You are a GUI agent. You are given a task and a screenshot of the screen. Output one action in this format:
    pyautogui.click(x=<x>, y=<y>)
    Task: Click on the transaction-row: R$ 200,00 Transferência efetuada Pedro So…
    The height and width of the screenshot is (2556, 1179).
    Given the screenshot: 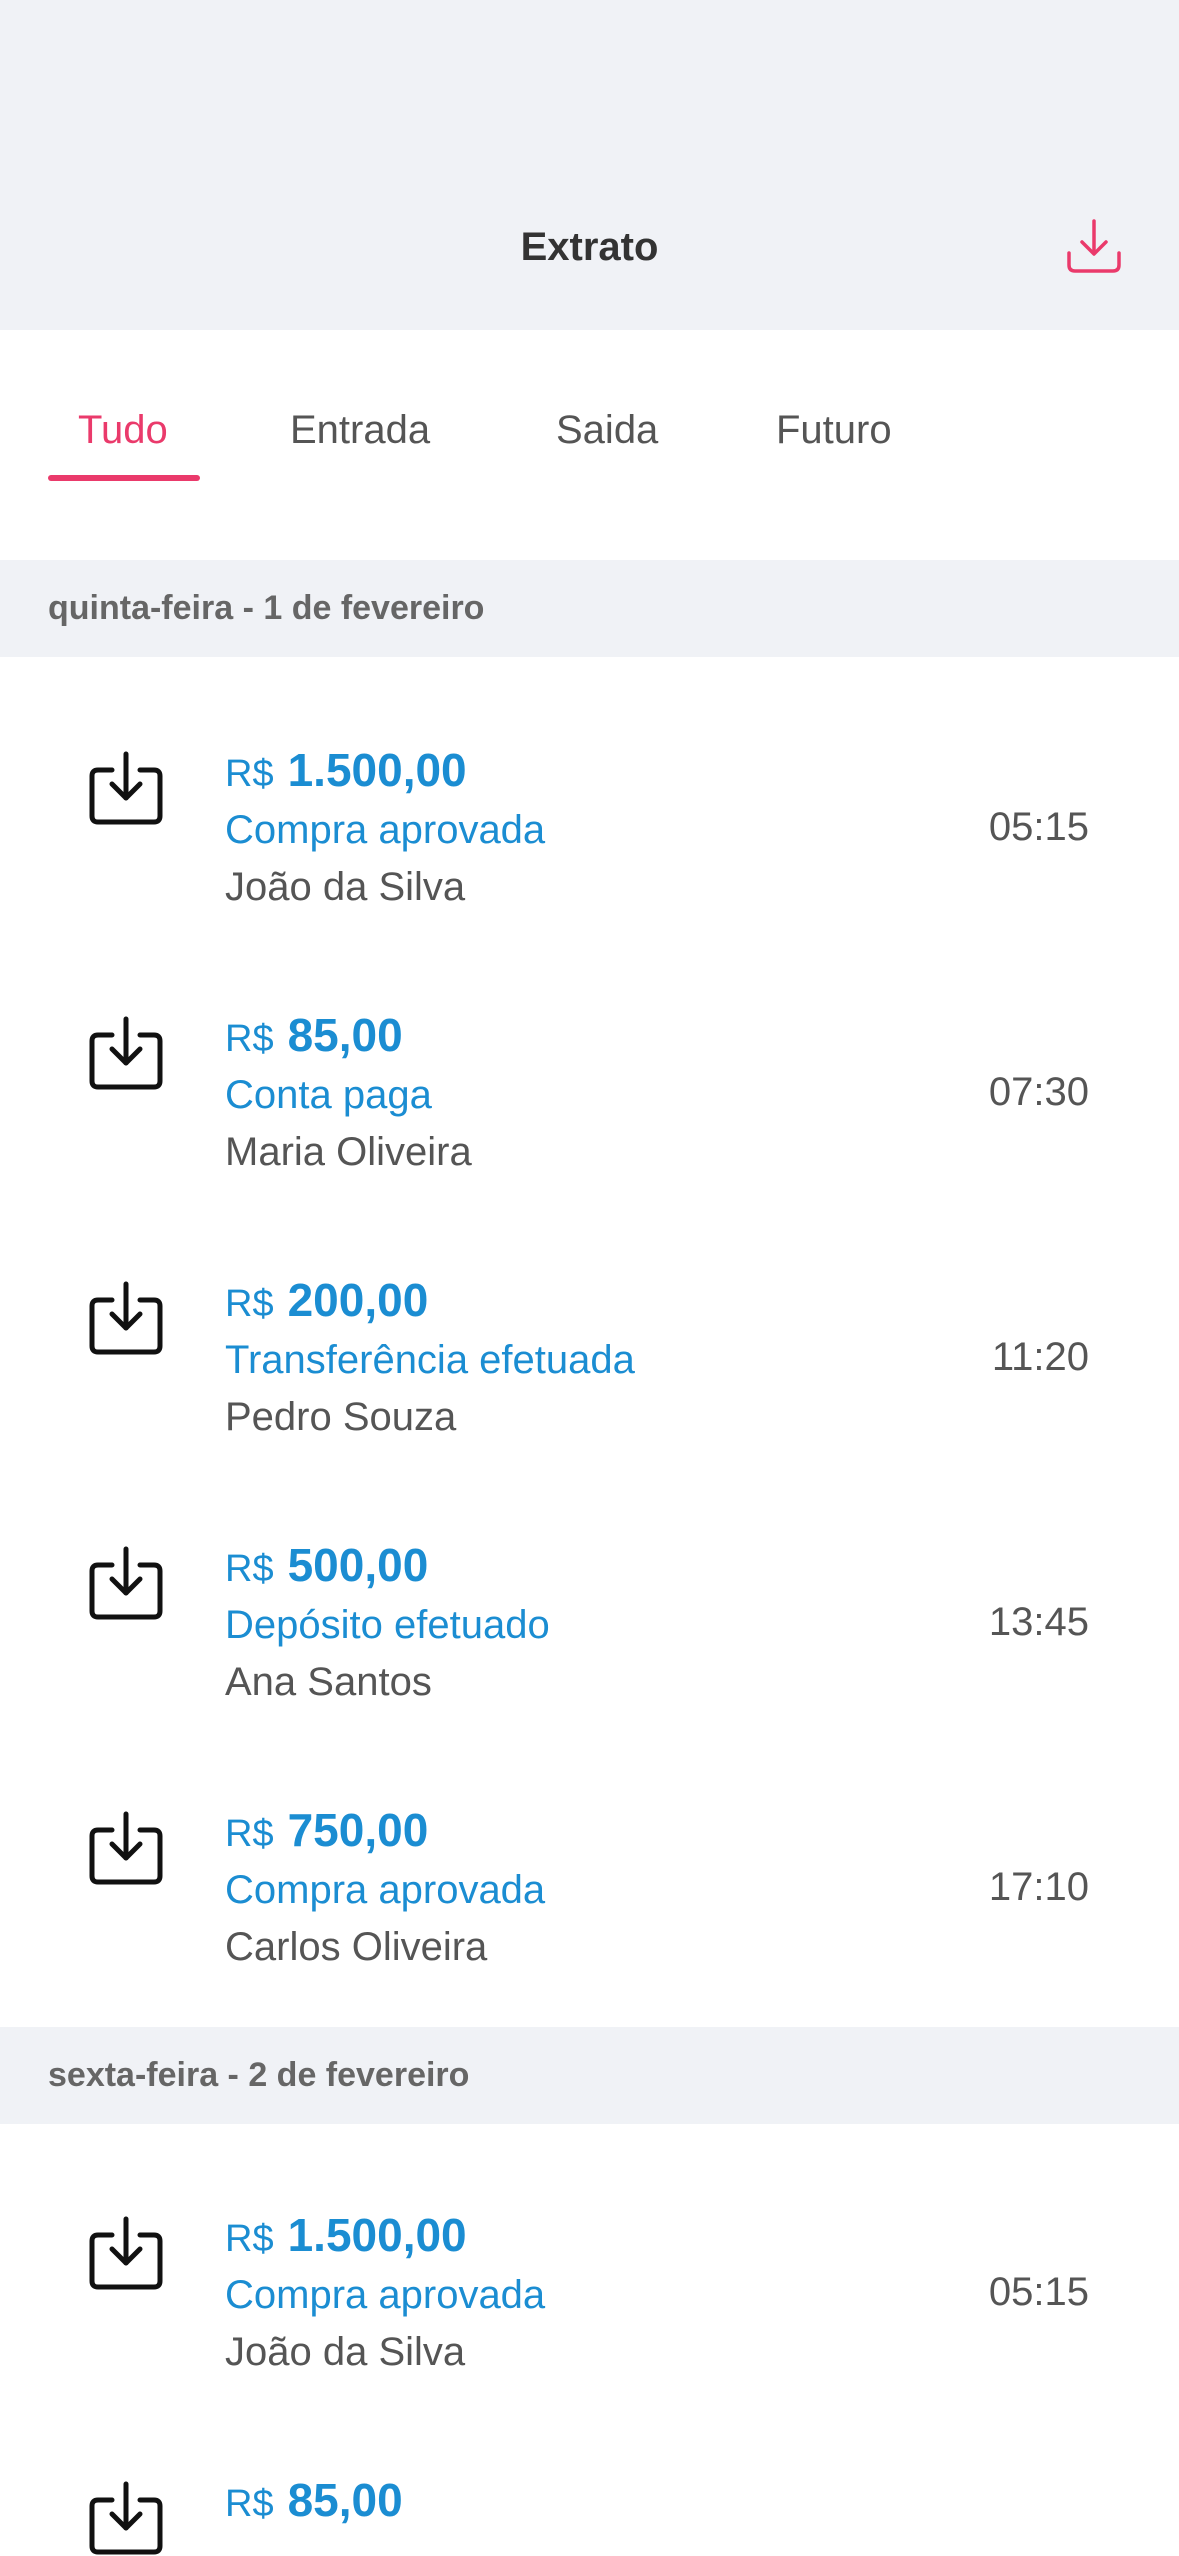 What is the action you would take?
    pyautogui.click(x=589, y=1342)
    